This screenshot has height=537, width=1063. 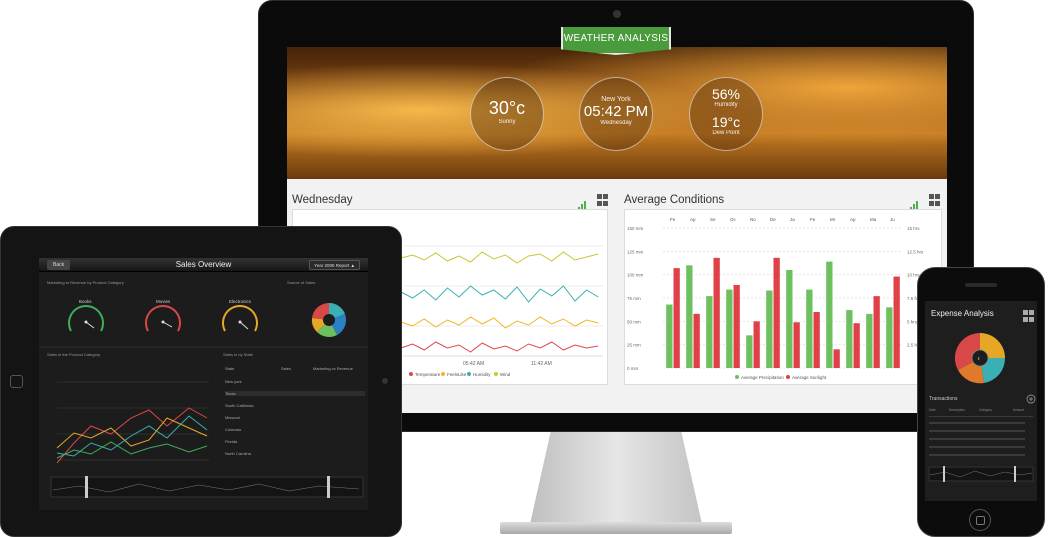 What do you see at coordinates (207, 487) in the screenshot?
I see `tablet-timeline` at bounding box center [207, 487].